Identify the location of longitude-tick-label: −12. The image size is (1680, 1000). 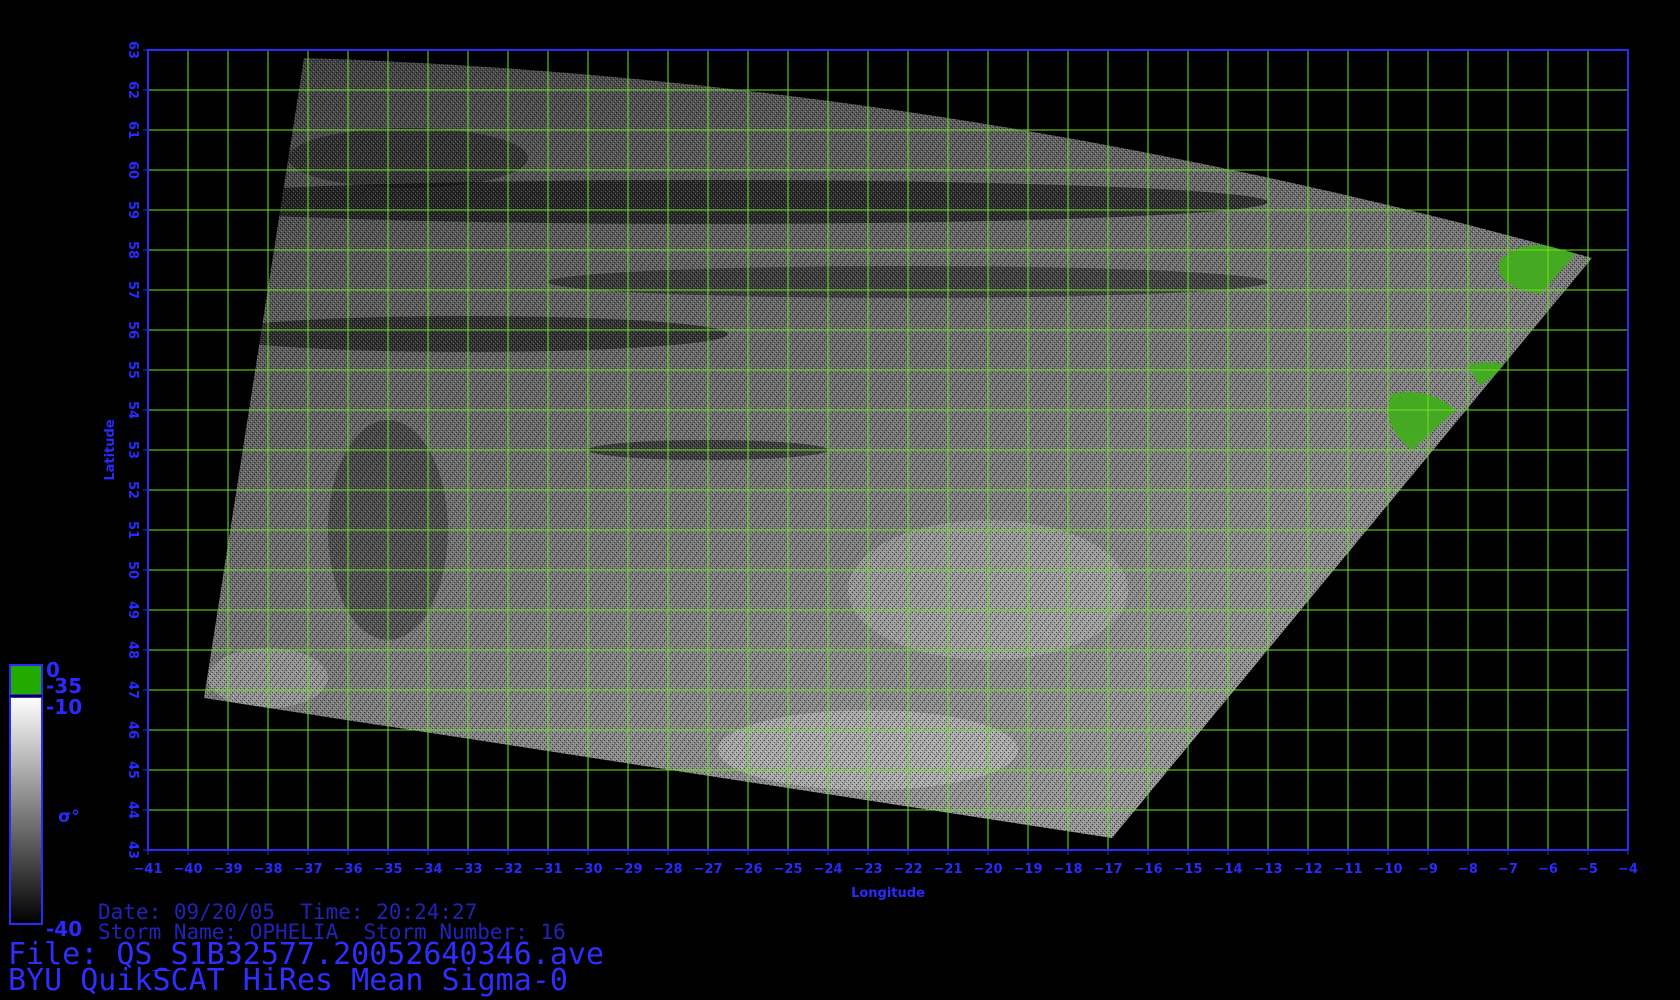
(1308, 869).